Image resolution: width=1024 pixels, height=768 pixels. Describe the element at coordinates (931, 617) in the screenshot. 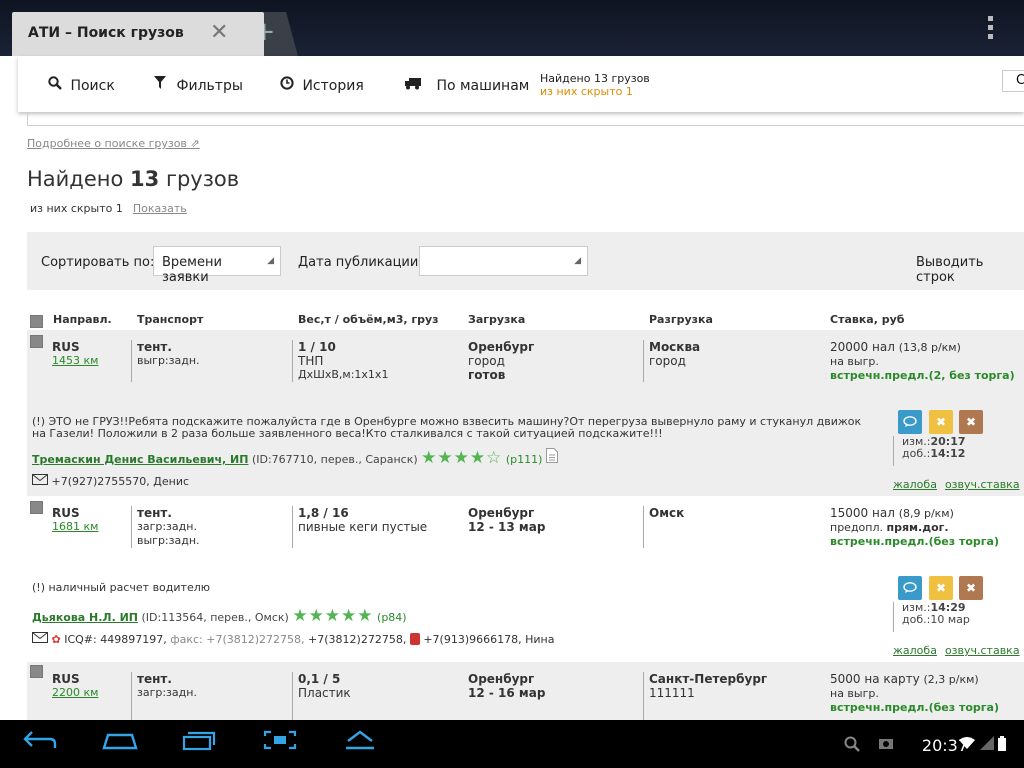

I see `timestamps: изм.:14:29 доб.:10 мар` at that location.